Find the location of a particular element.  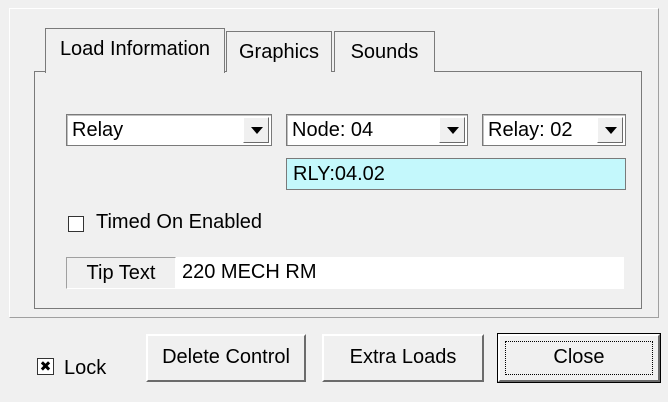

tip-text-label: Tip Text is located at coordinates (121, 273).